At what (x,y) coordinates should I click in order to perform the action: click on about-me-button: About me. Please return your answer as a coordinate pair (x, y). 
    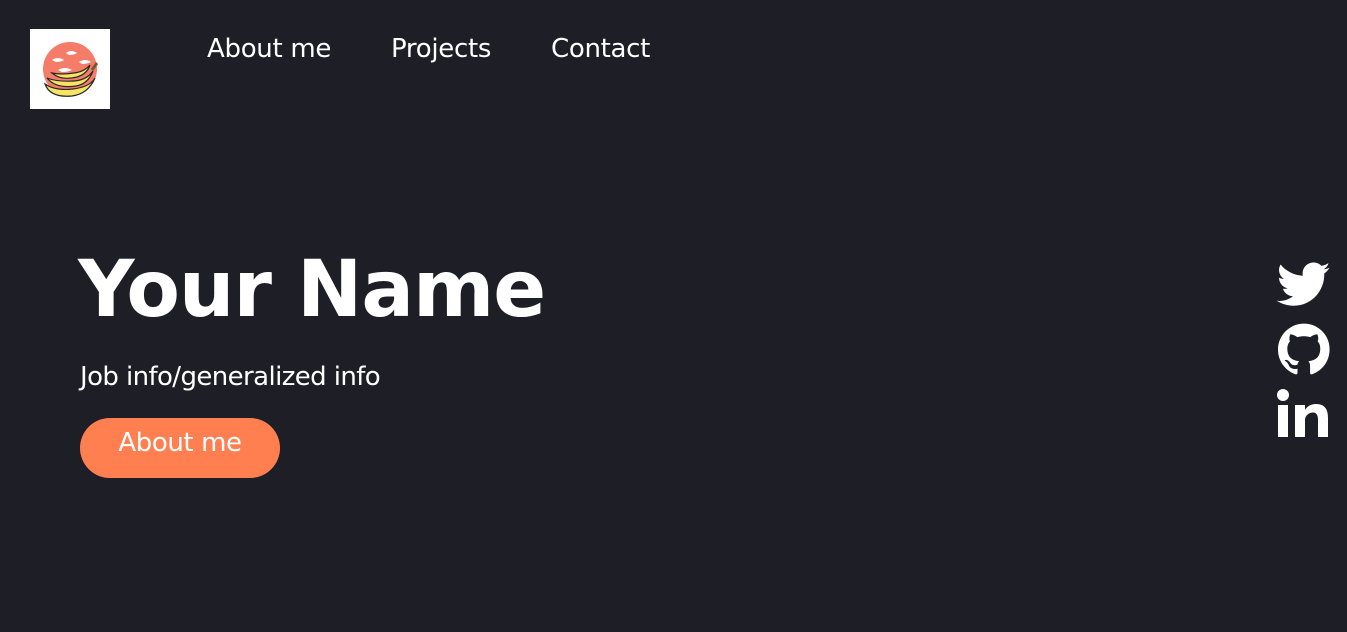
    Looking at the image, I should click on (180, 448).